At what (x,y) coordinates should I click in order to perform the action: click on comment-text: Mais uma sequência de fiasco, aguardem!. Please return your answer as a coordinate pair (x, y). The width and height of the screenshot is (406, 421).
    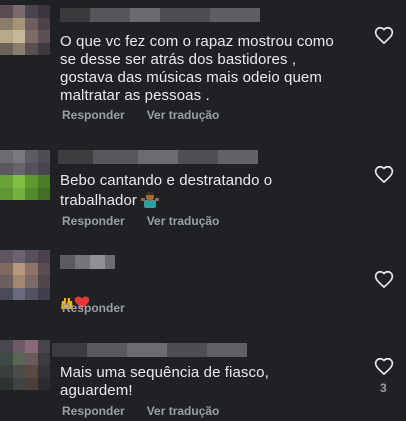
    Looking at the image, I should click on (164, 381).